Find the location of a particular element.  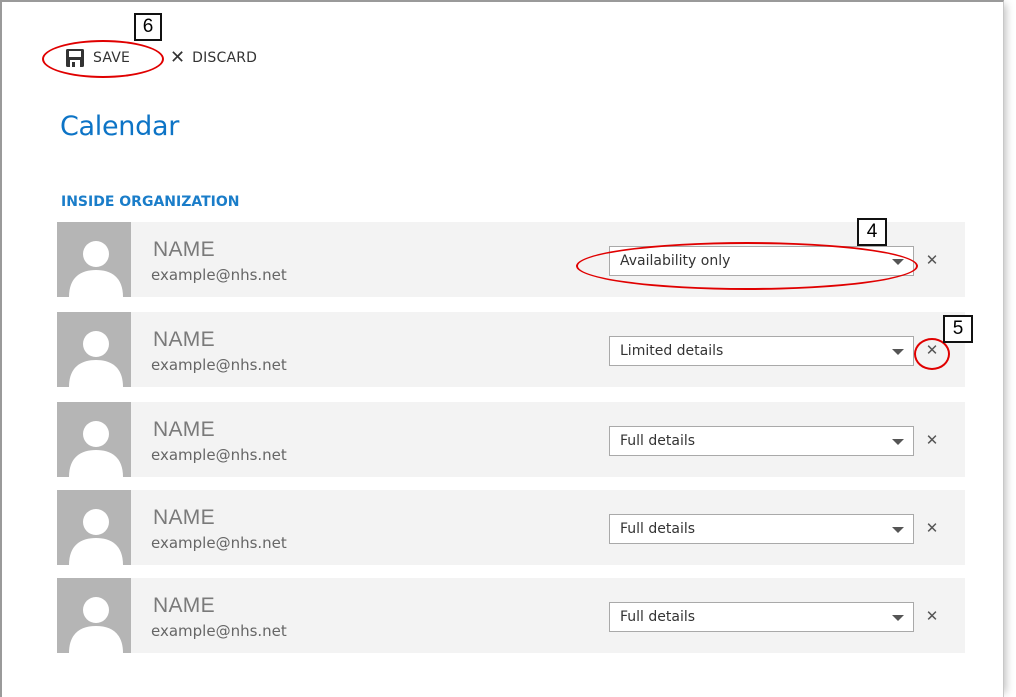

annotation-label-4: 4 is located at coordinates (872, 232).